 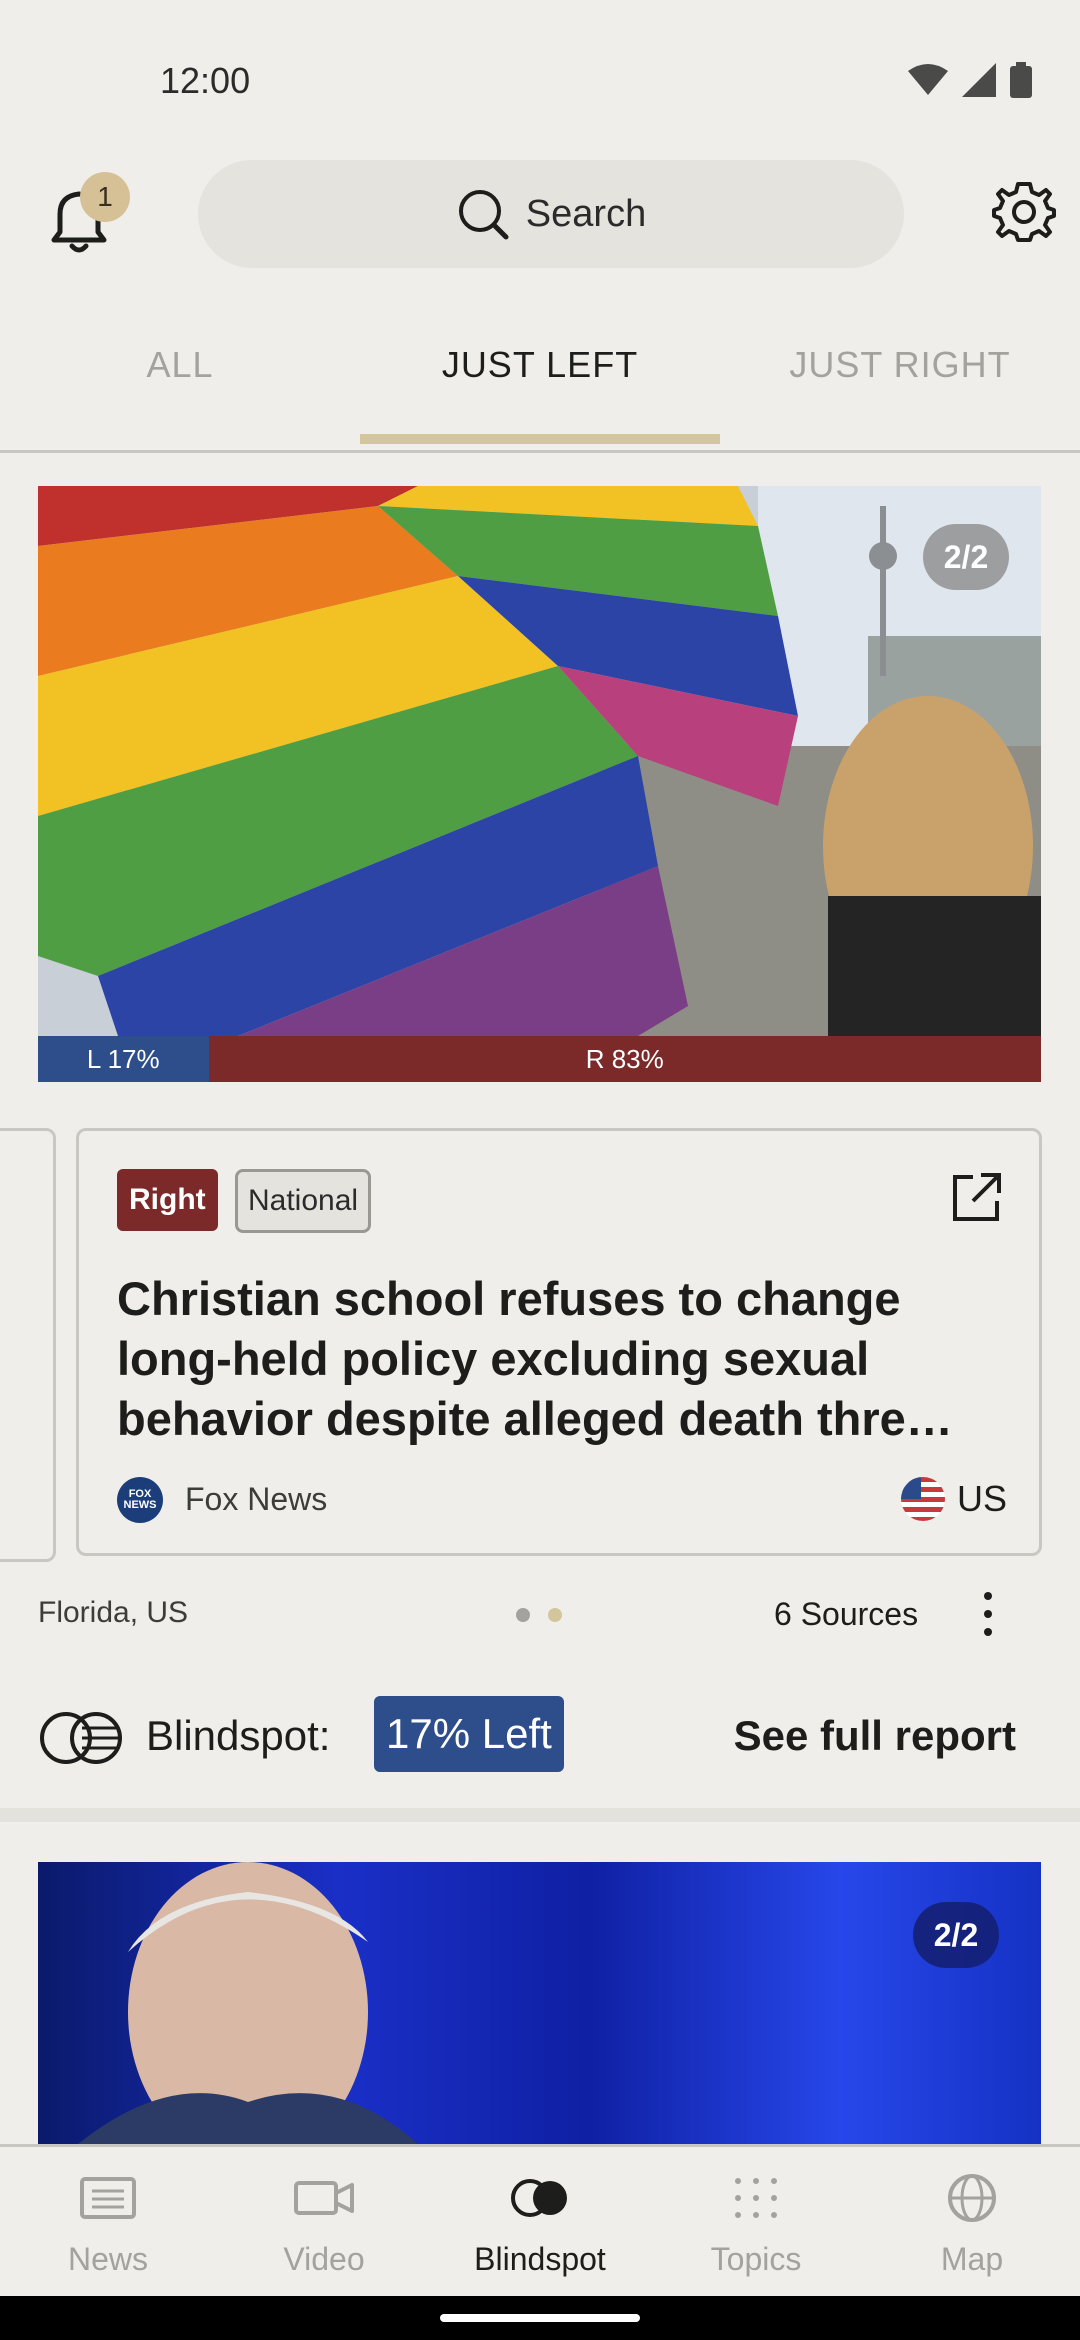 I want to click on country-label: US, so click(x=981, y=1498).